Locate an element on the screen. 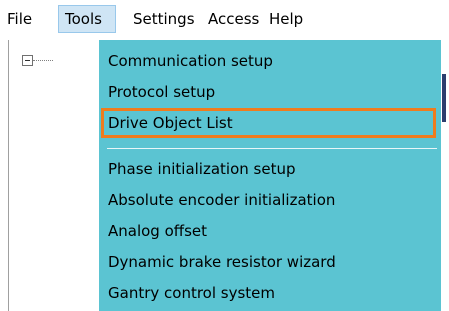 The image size is (449, 311). minus-glyph is located at coordinates (27, 60).